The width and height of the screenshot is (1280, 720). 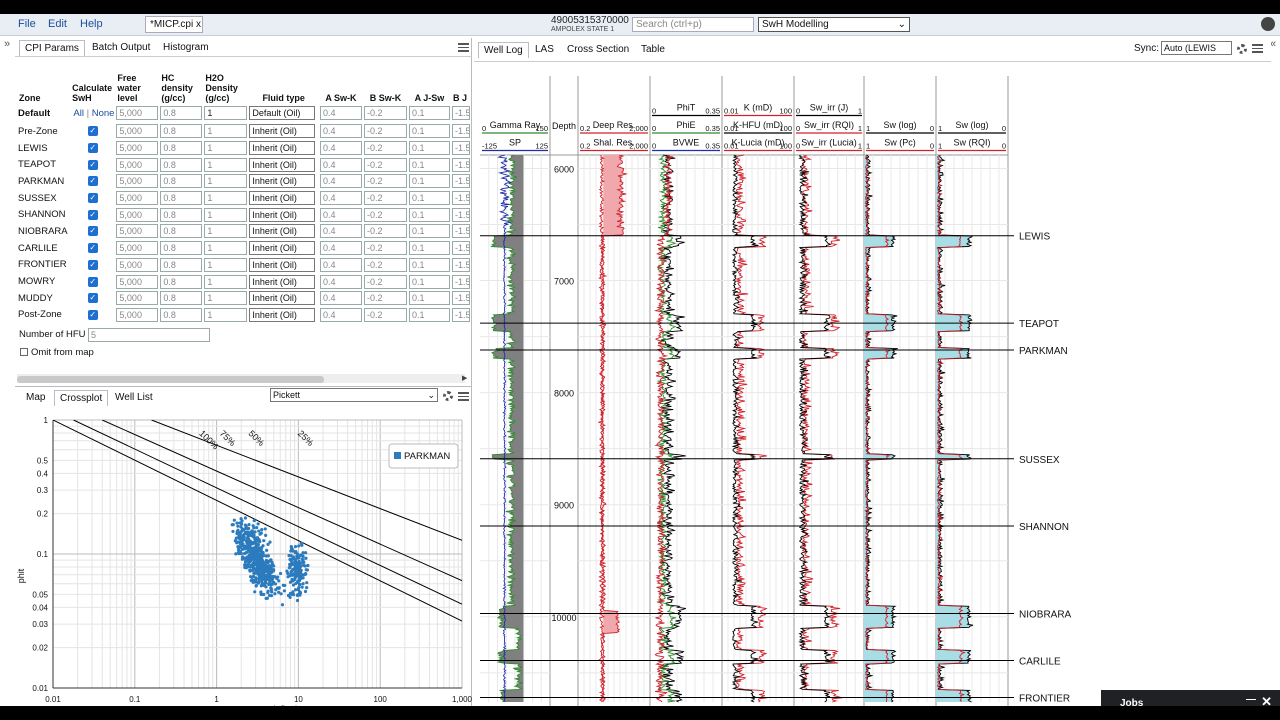 What do you see at coordinates (544, 49) in the screenshot?
I see `tab-las: LAS` at bounding box center [544, 49].